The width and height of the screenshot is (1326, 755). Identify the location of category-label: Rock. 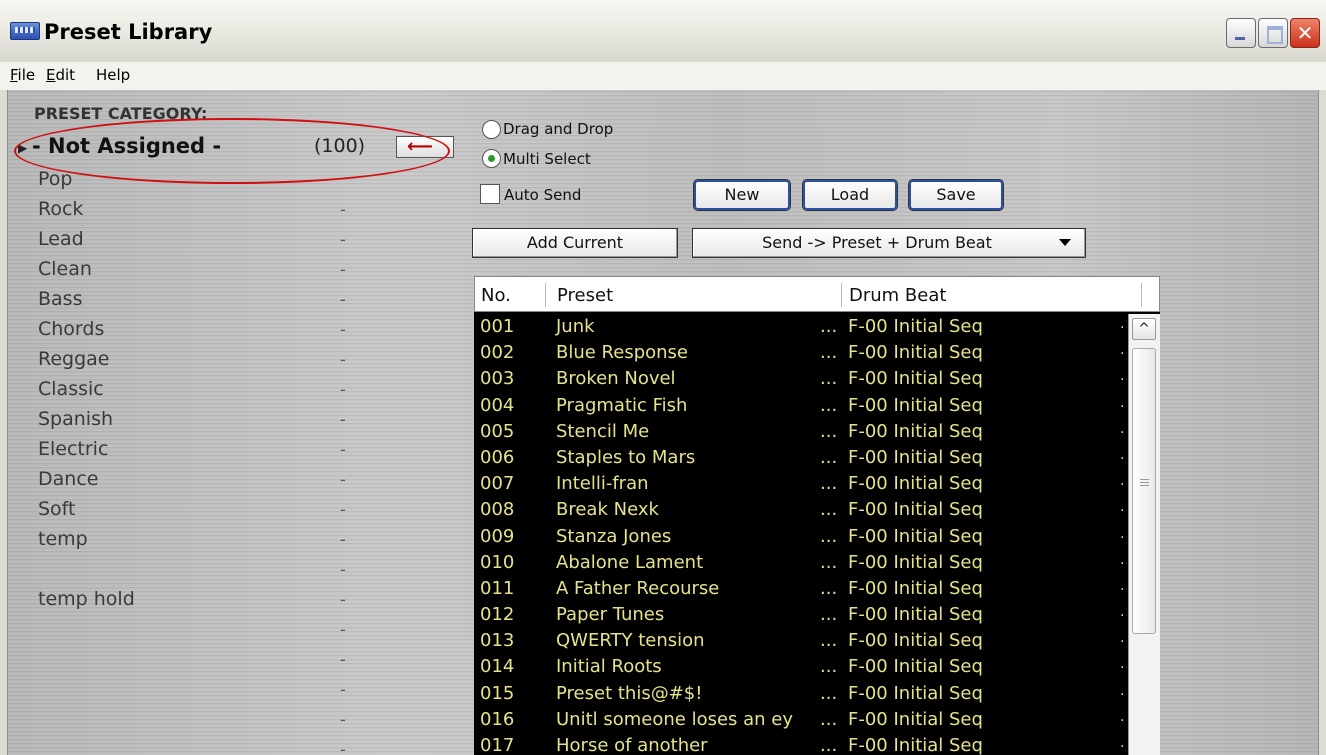
(61, 209).